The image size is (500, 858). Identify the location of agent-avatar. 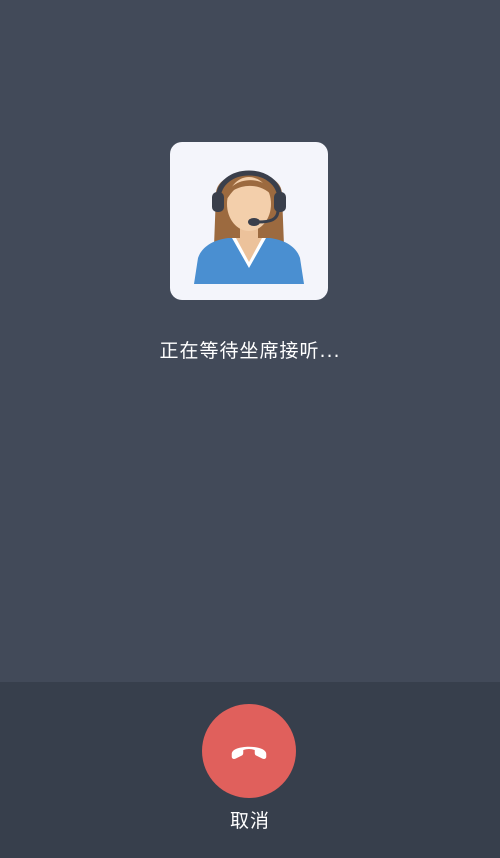
(249, 221).